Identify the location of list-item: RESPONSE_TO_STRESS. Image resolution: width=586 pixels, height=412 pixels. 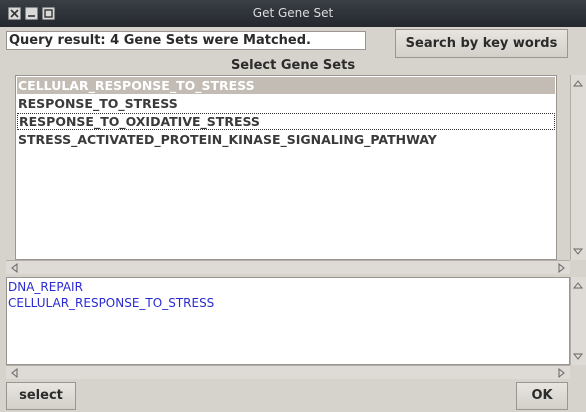
(286, 103).